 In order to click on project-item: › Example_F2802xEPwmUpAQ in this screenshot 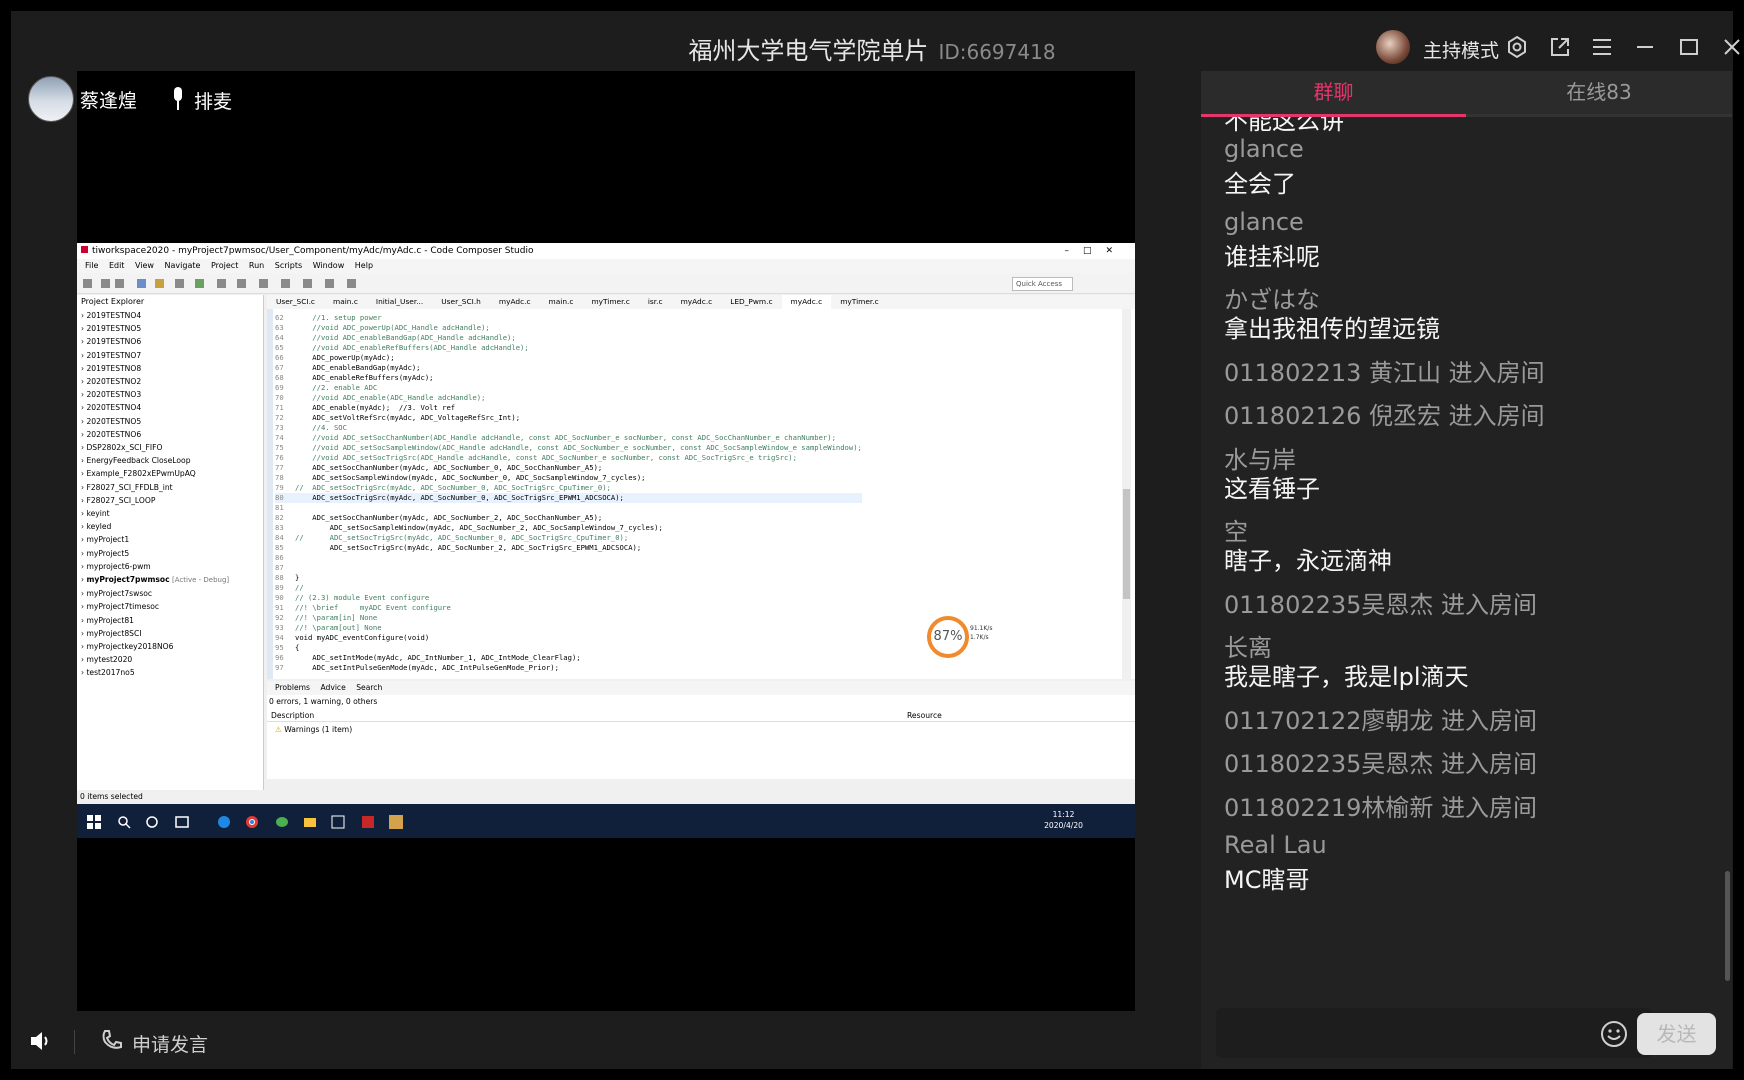, I will do `click(155, 473)`.